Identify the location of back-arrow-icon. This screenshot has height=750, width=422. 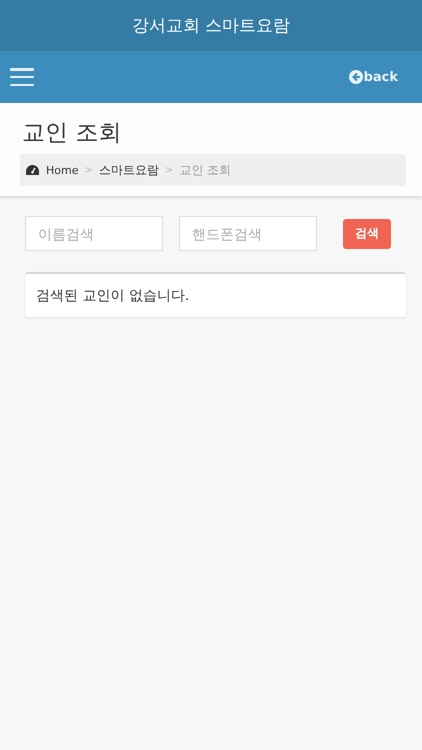
(355, 77).